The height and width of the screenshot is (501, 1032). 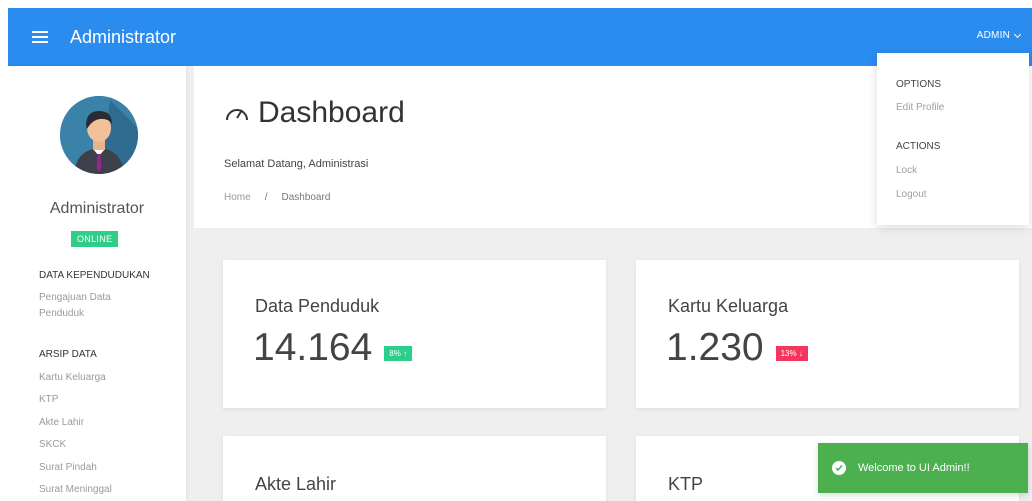 What do you see at coordinates (123, 36) in the screenshot?
I see `app-title: Administrator` at bounding box center [123, 36].